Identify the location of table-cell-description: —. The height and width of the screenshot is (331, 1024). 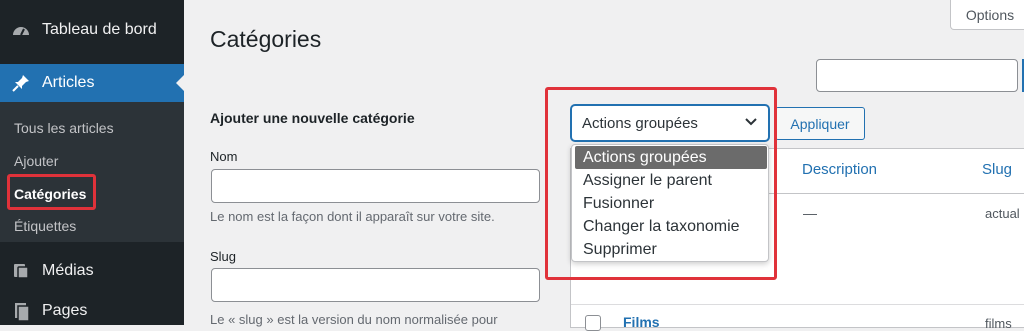
(810, 213).